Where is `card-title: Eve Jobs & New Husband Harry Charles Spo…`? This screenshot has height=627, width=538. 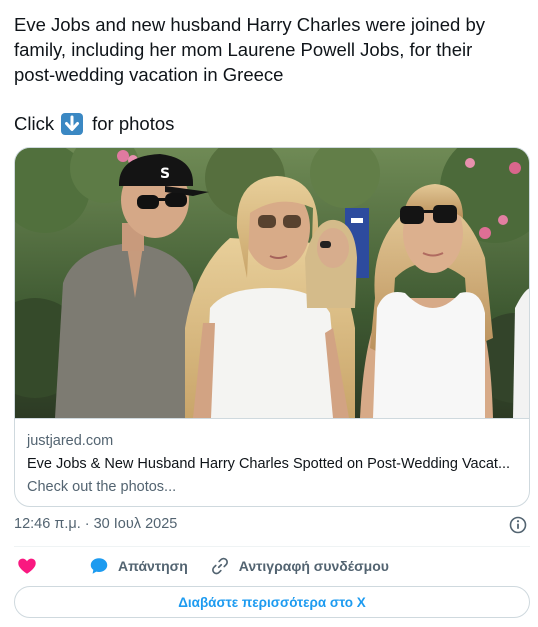
card-title: Eve Jobs & New Husband Harry Charles Spo… is located at coordinates (274, 464).